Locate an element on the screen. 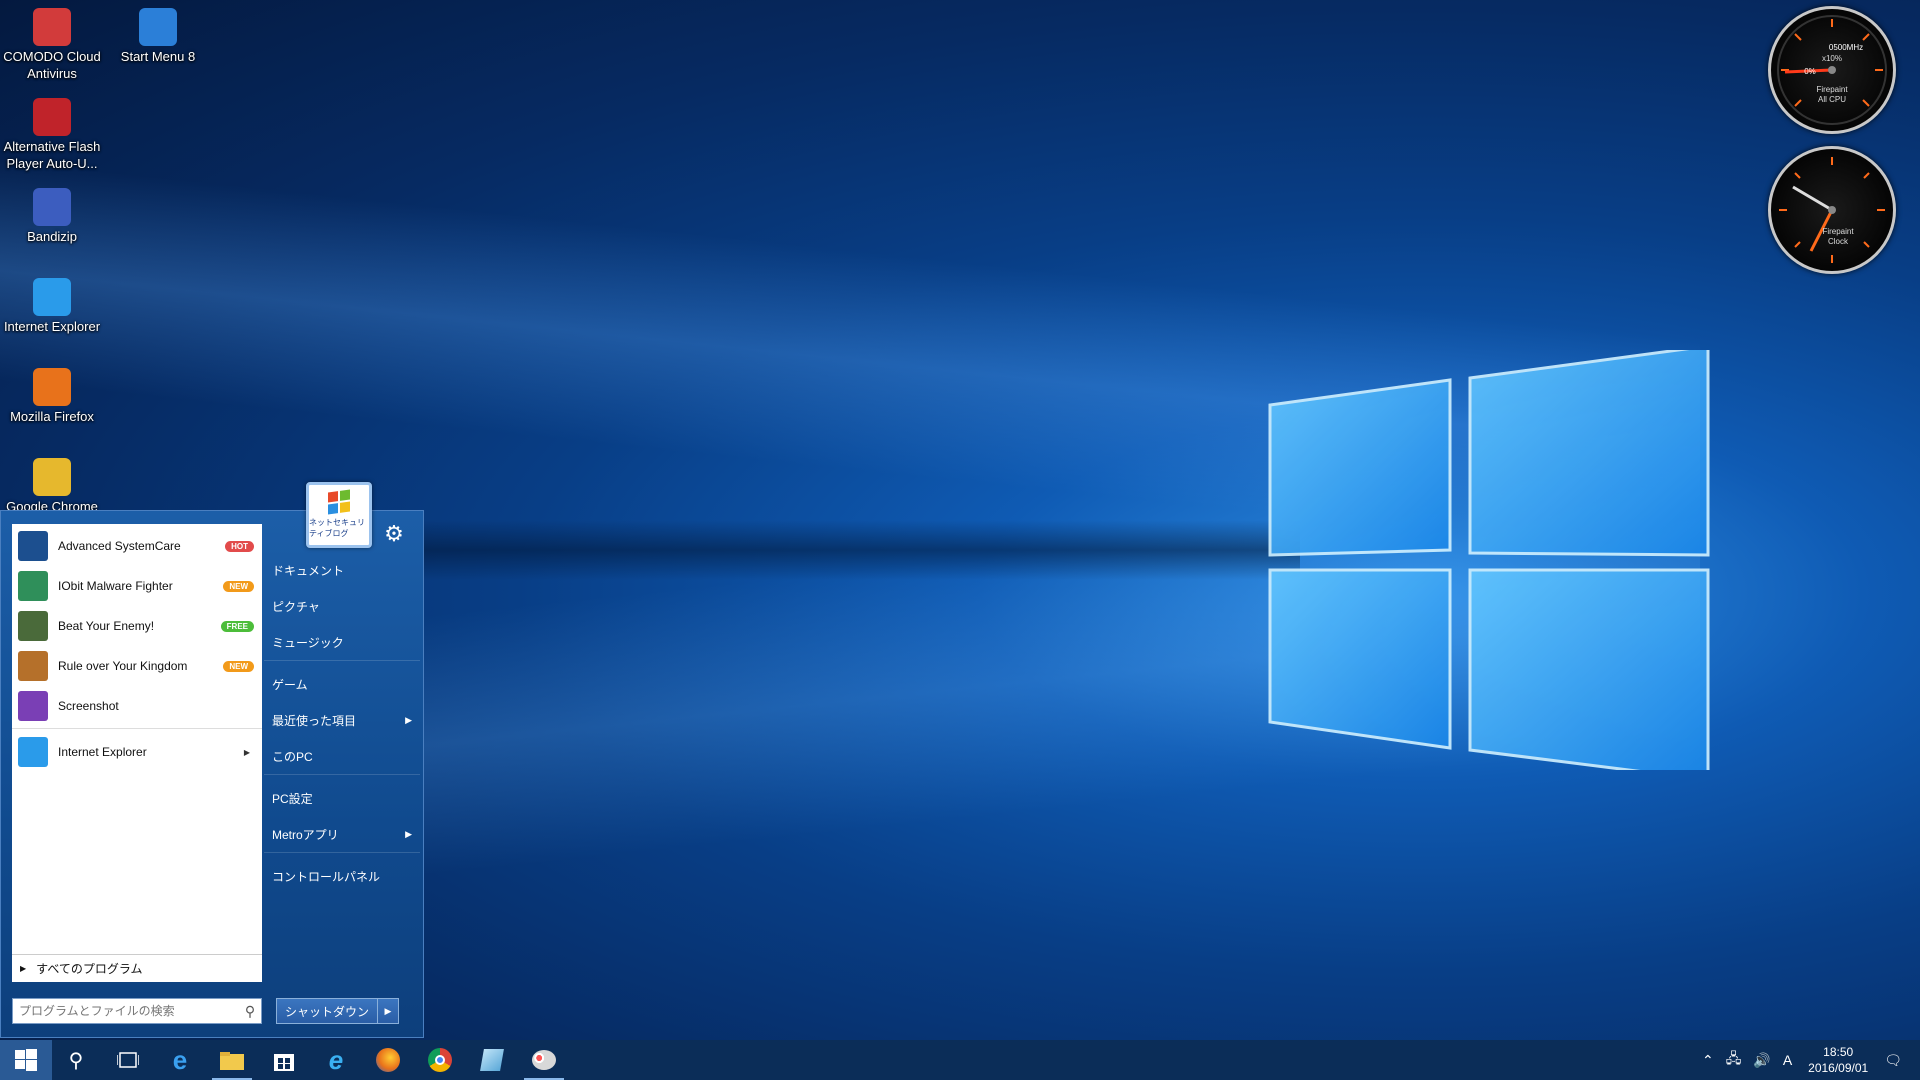  desktop-icon: Bandizip is located at coordinates (52, 215).